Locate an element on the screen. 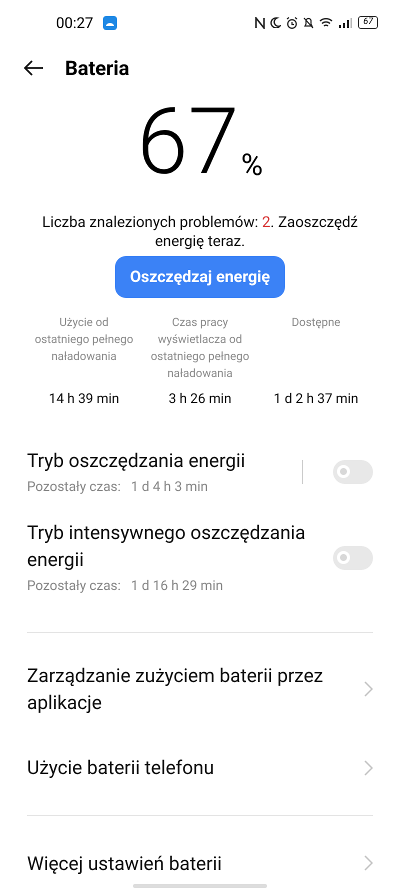  muted-bell-icon is located at coordinates (308, 22).